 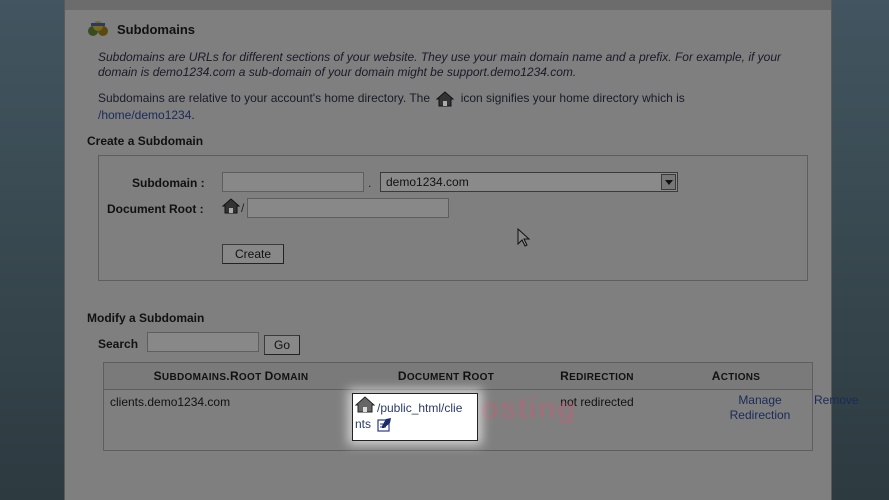 What do you see at coordinates (145, 141) in the screenshot?
I see `create-subdomain-heading: Create a Subdomain` at bounding box center [145, 141].